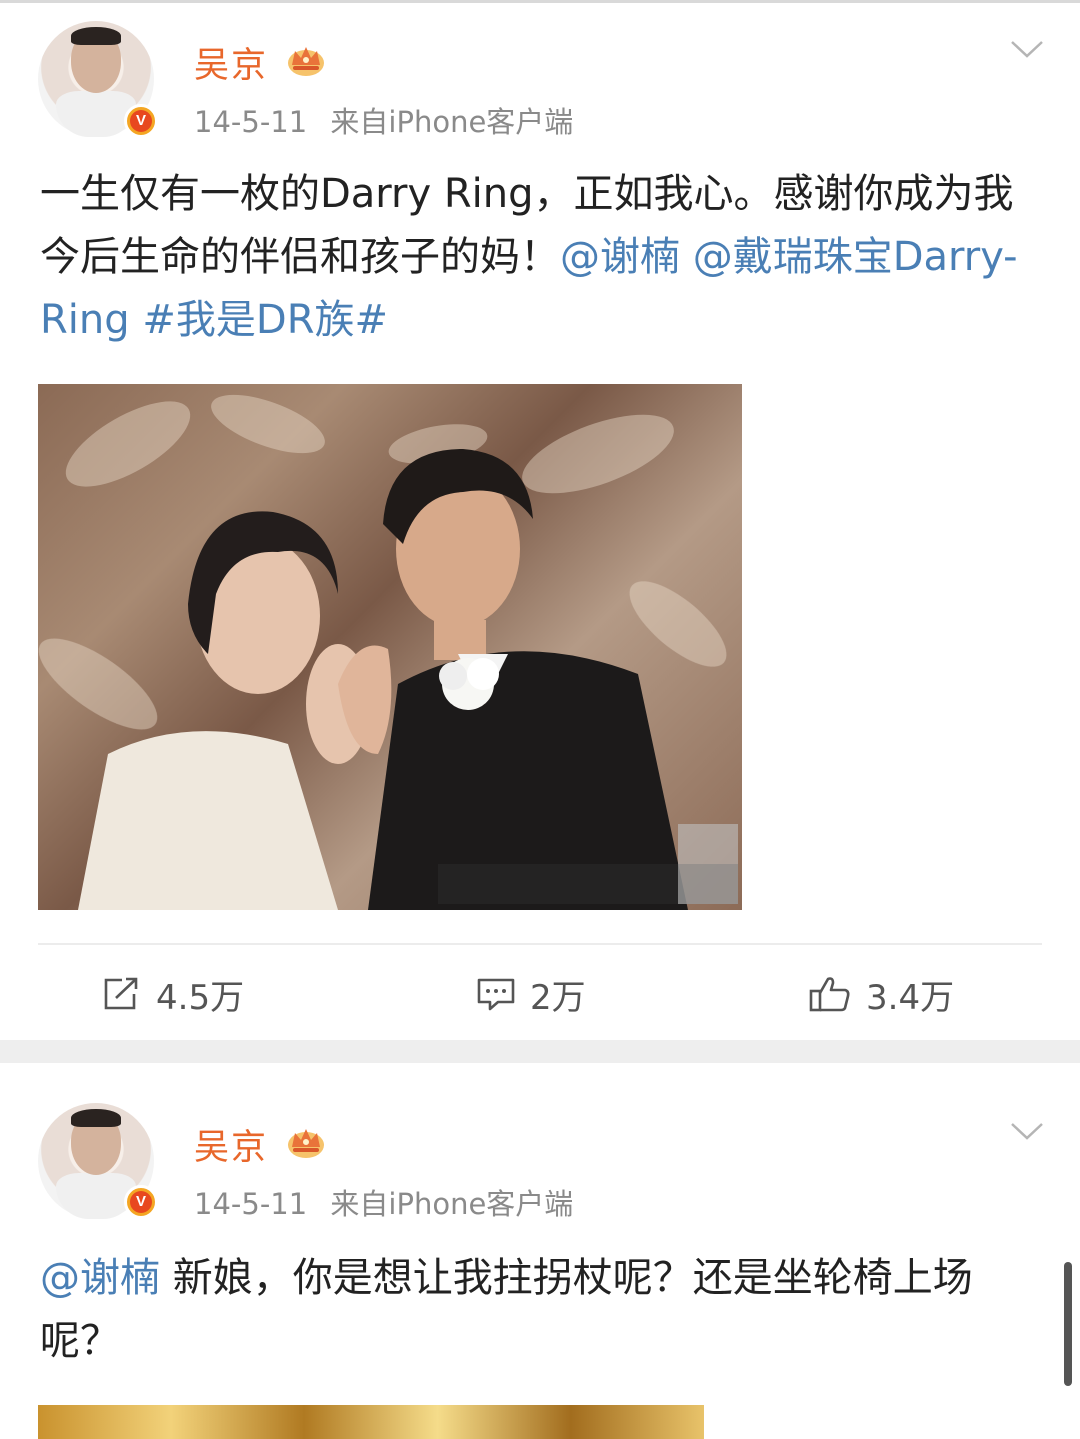 This screenshot has height=1439, width=1080. I want to click on repost-count: 4.5万, so click(200, 997).